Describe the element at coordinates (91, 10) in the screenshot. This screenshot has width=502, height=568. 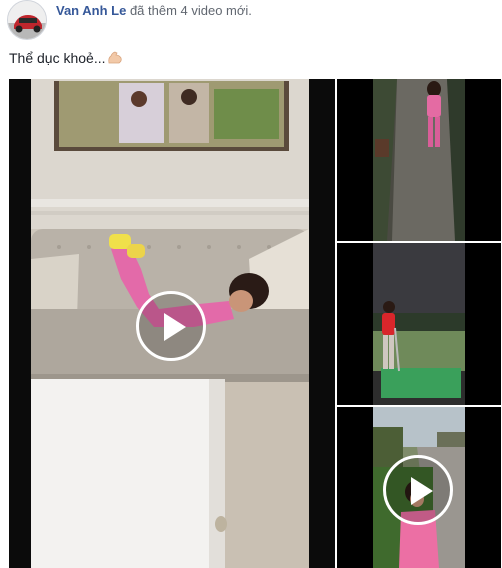
I see `author-name: Van Anh Le` at that location.